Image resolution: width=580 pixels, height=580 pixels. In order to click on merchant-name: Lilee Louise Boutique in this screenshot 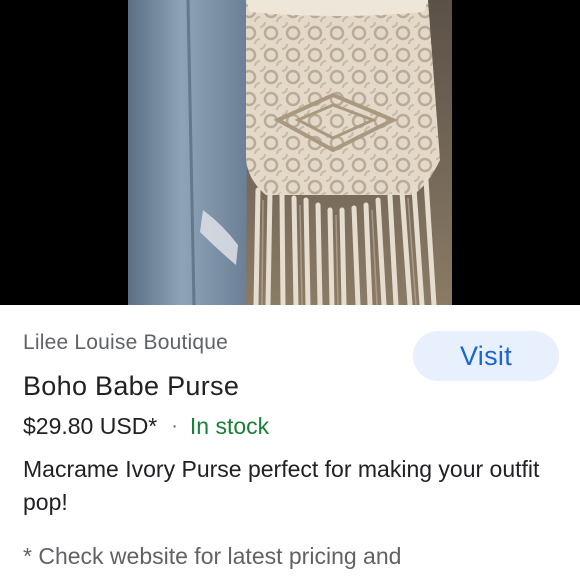, I will do `click(126, 342)`.